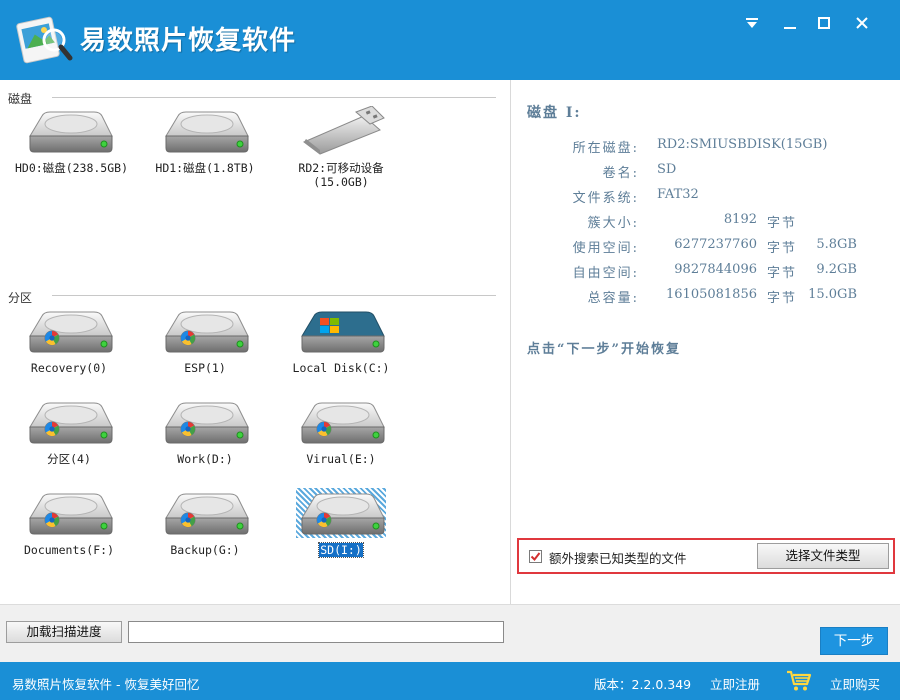  Describe the element at coordinates (706, 556) in the screenshot. I see `extra-search-option-box: 额外搜索已知类型的文件 选择文件类型` at that location.